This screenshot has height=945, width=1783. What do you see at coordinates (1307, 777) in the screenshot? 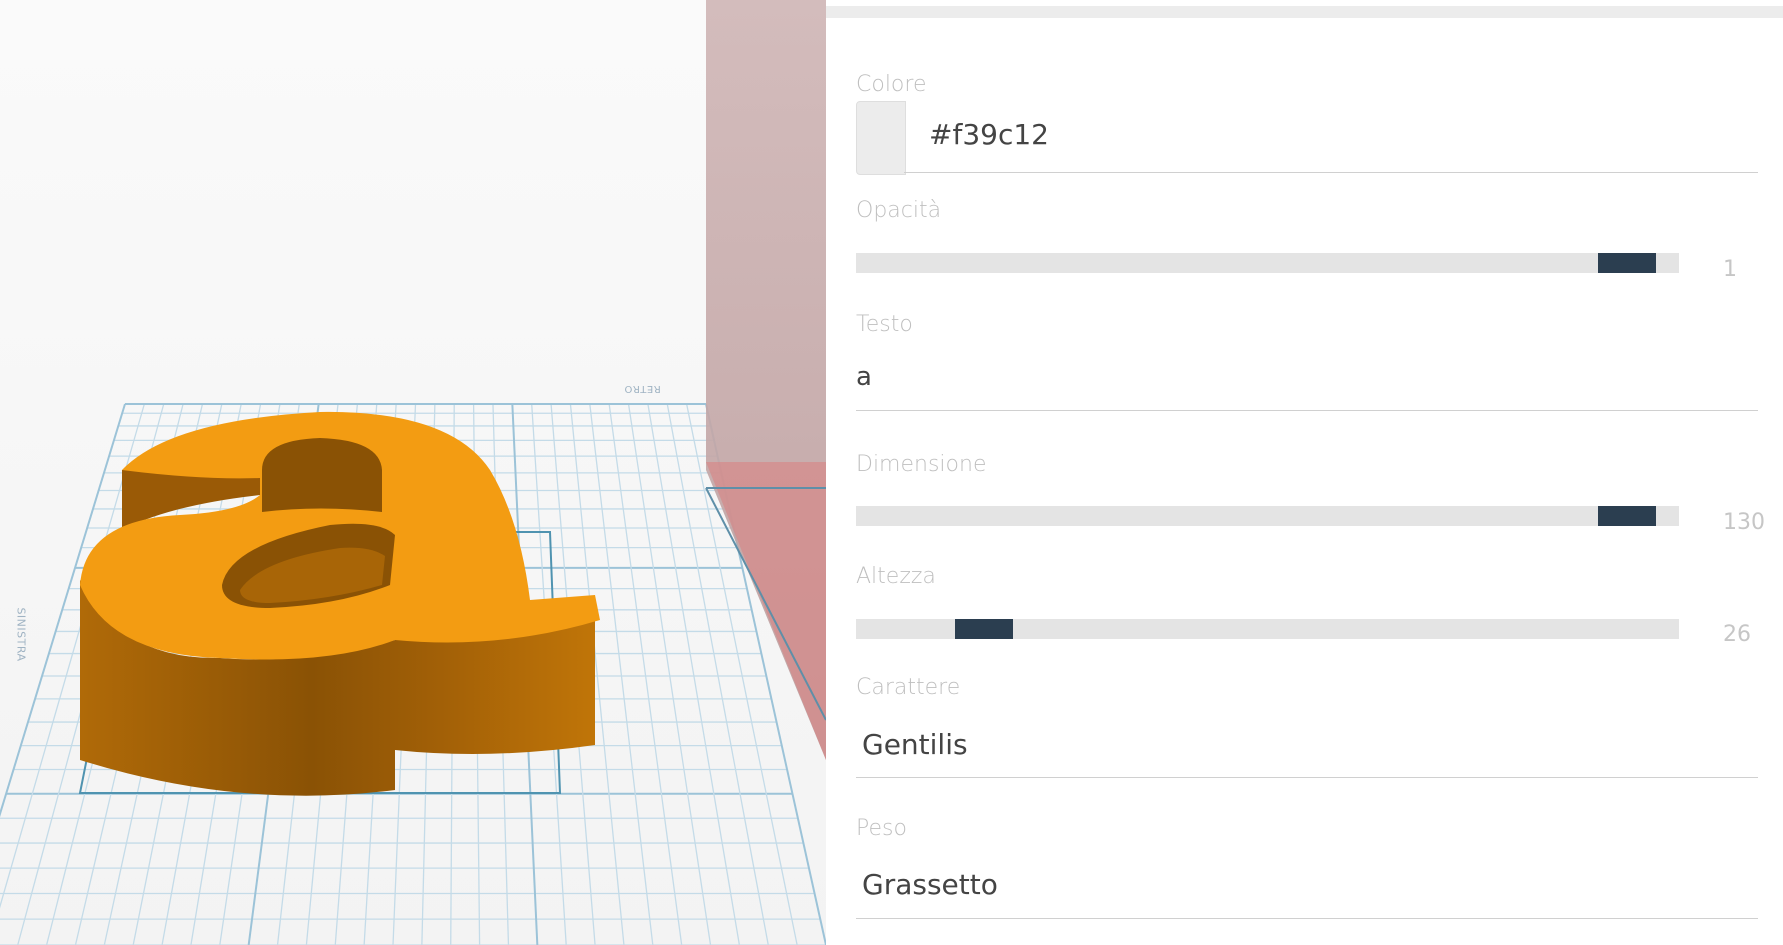
I see `font-underline` at bounding box center [1307, 777].